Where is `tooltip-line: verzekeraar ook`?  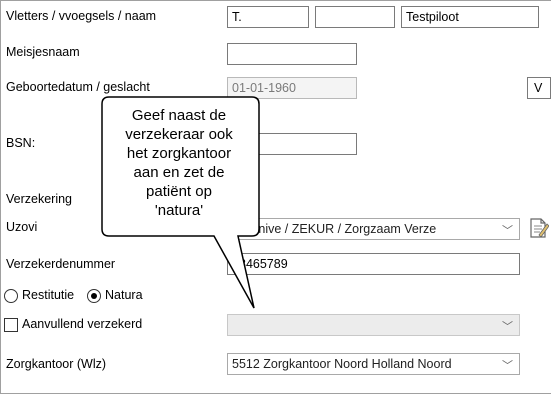
tooltip-line: verzekeraar ook is located at coordinates (179, 134).